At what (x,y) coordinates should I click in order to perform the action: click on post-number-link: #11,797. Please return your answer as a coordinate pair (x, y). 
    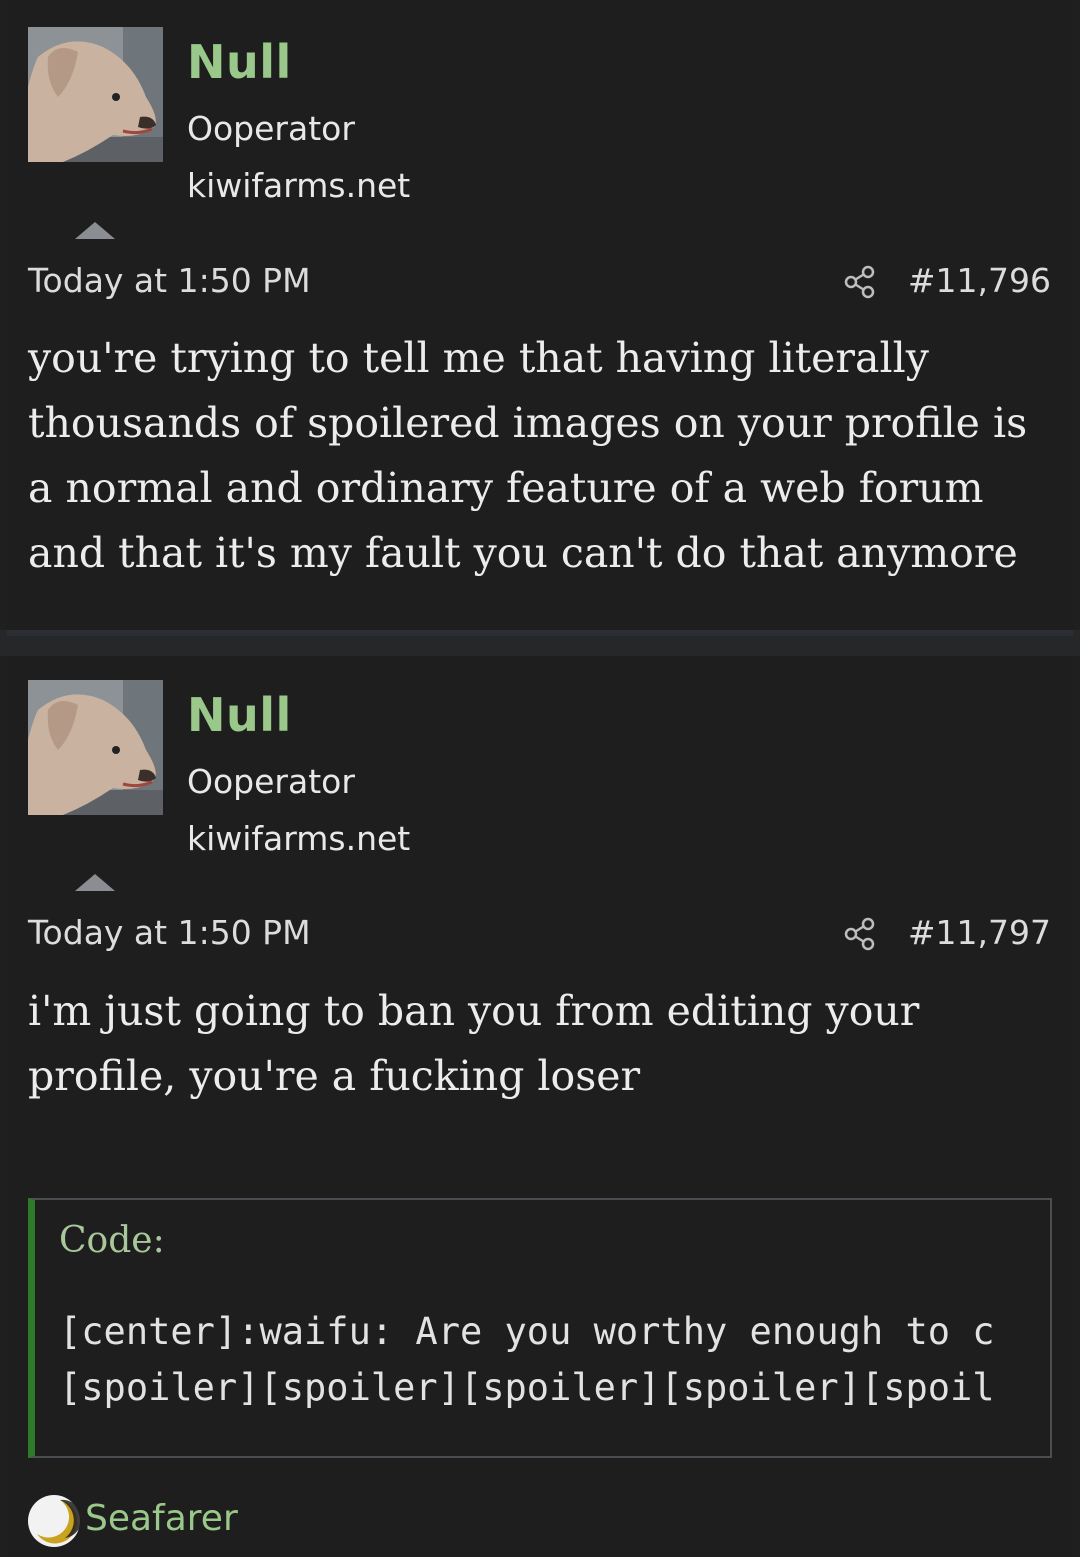
    Looking at the image, I should click on (979, 932).